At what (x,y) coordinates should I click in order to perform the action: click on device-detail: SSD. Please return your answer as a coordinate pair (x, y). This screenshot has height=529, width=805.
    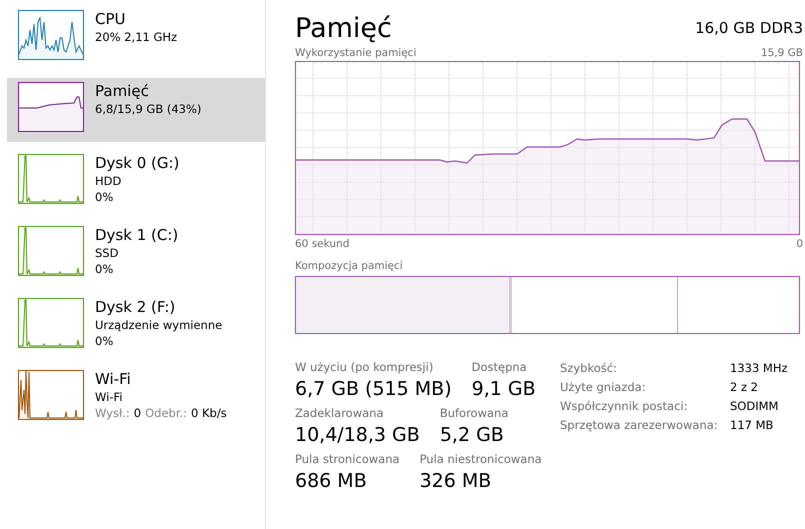
    Looking at the image, I should click on (107, 253).